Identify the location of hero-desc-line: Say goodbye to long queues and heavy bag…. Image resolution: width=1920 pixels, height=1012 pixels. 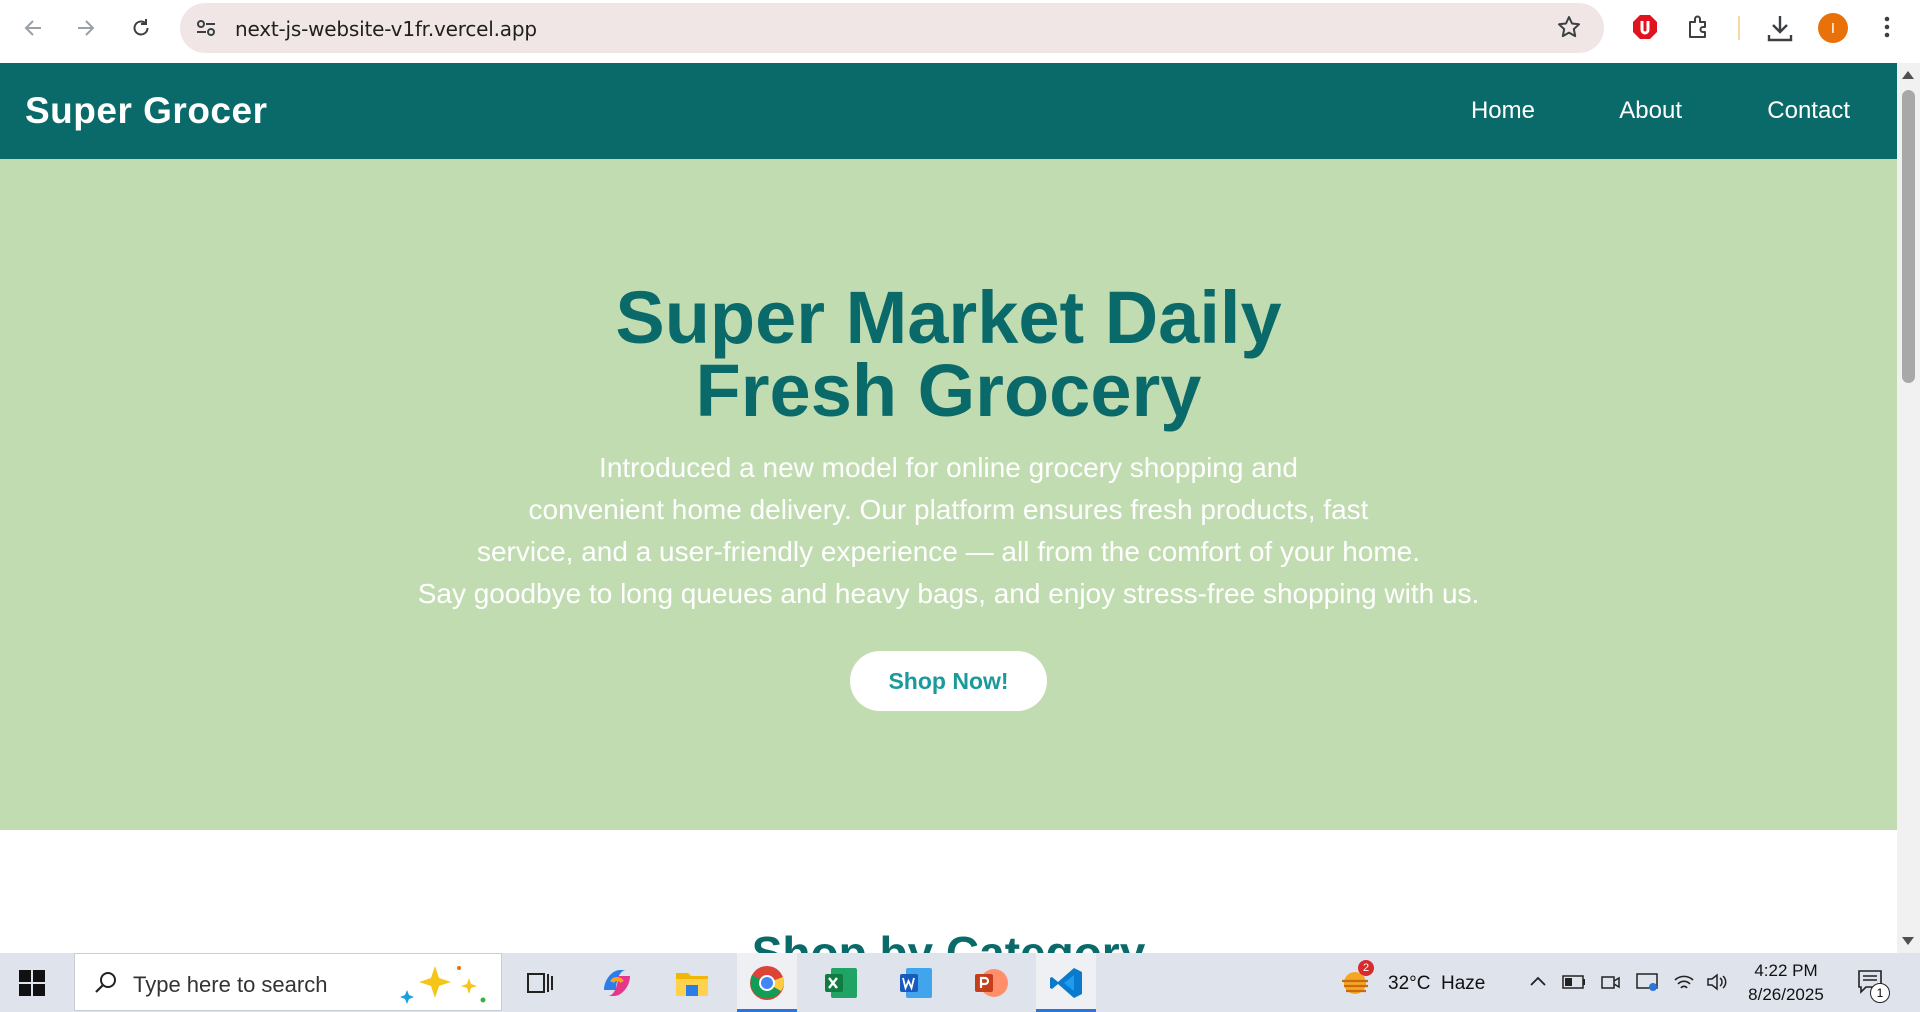
(948, 593).